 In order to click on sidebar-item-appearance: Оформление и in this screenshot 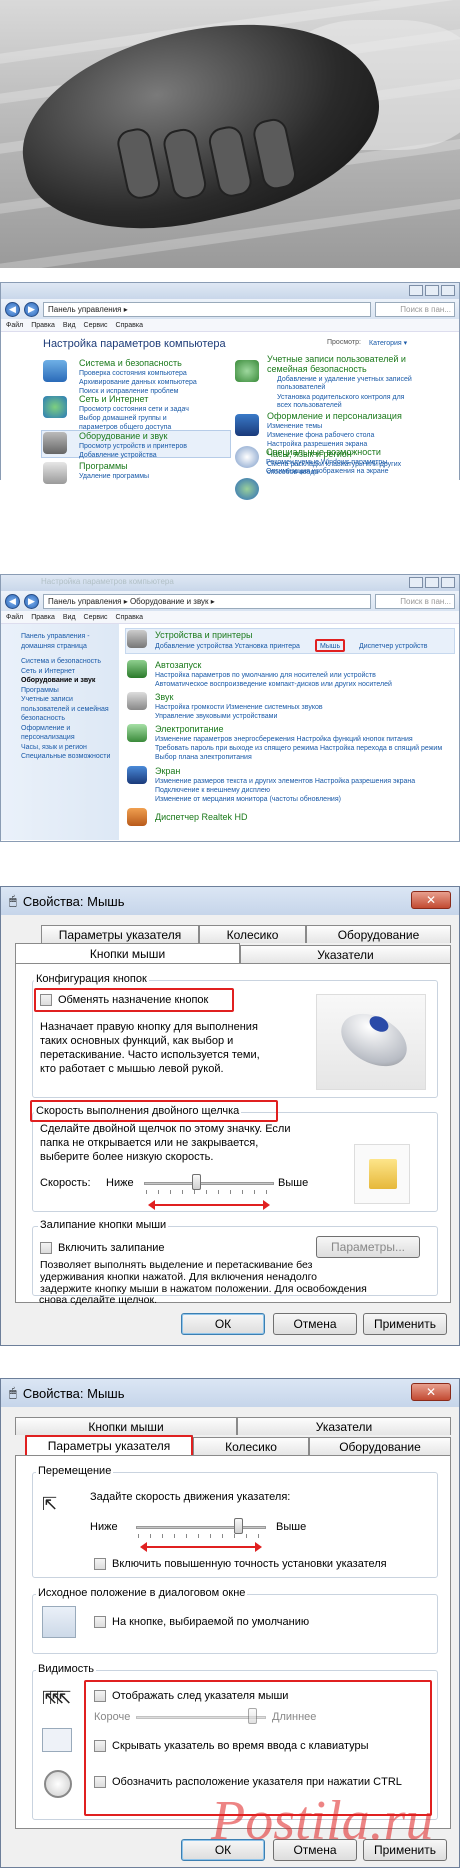, I will do `click(65, 729)`.